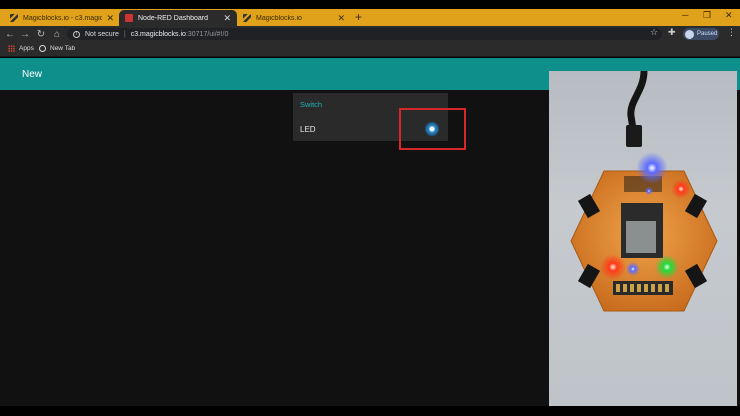 The height and width of the screenshot is (416, 740). Describe the element at coordinates (707, 34) in the screenshot. I see `profile-status: Paused` at that location.